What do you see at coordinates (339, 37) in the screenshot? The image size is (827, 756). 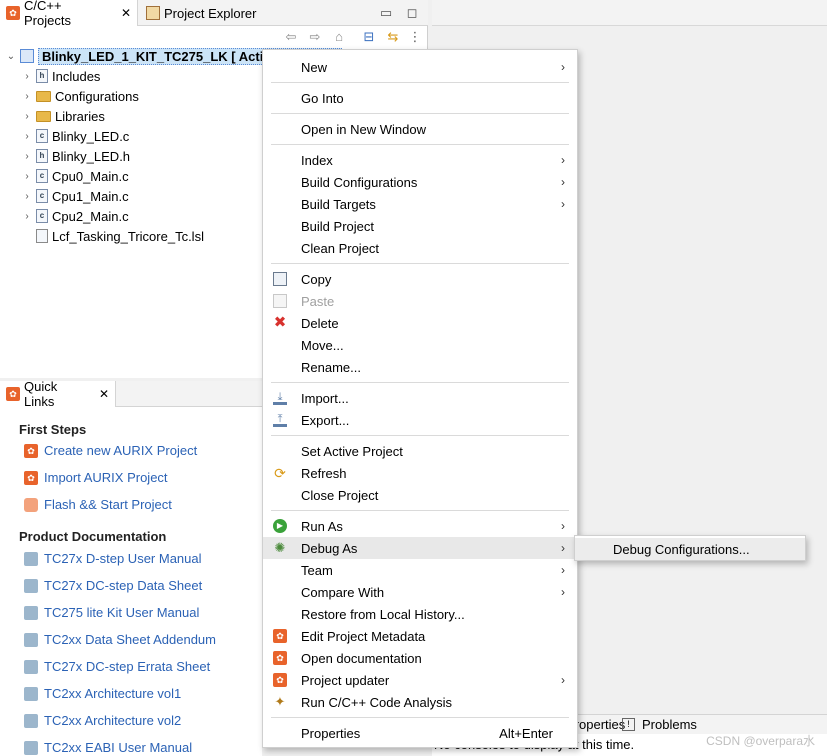 I see `home-icon: ⌂` at bounding box center [339, 37].